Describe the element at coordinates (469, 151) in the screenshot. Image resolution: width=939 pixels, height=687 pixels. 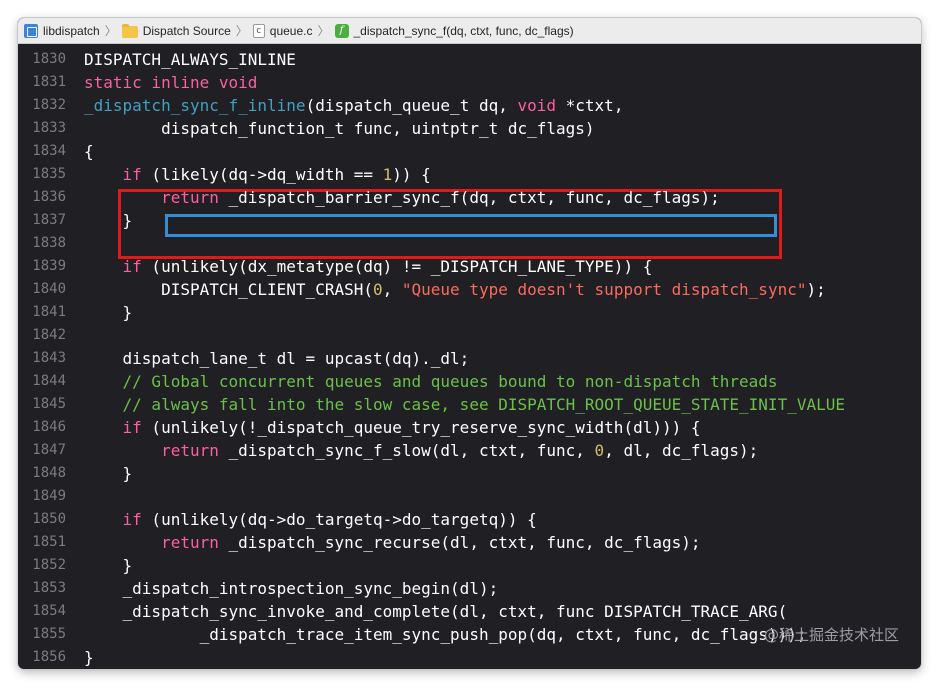
I see `code-line: 1834 {` at that location.